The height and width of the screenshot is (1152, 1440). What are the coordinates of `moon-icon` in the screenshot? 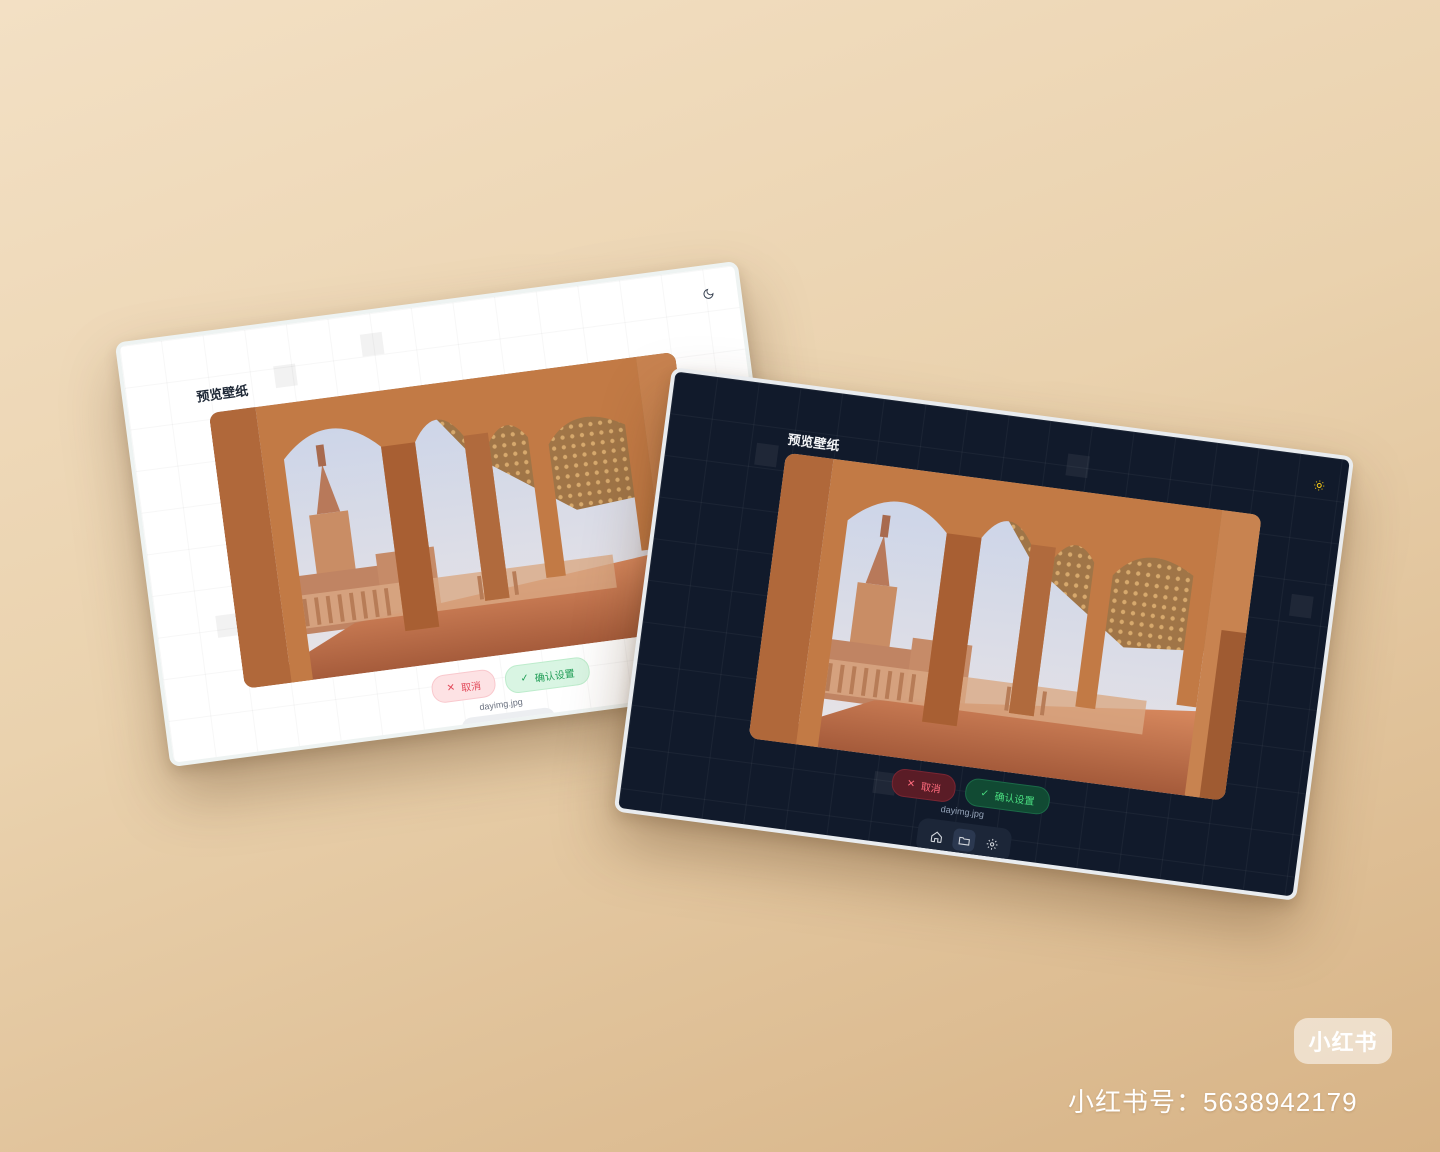 It's located at (708, 293).